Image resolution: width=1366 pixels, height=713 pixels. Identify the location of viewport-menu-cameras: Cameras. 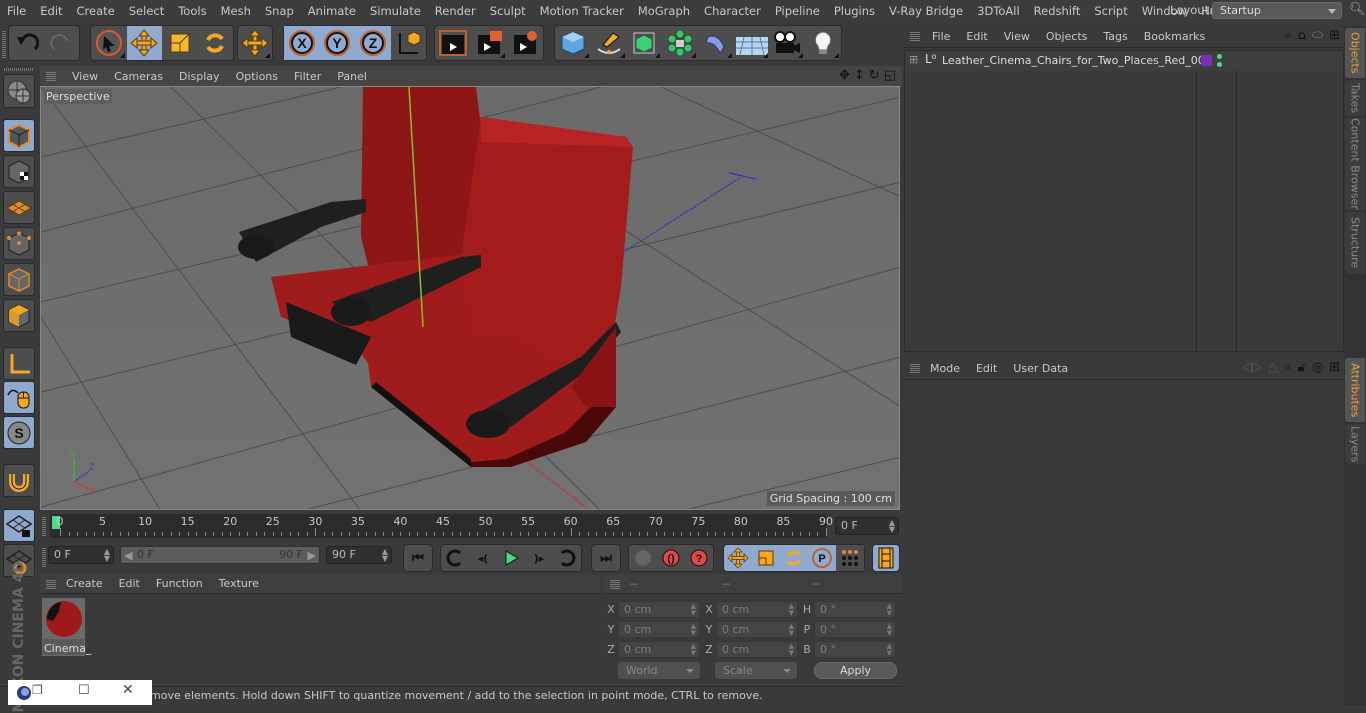
(138, 76).